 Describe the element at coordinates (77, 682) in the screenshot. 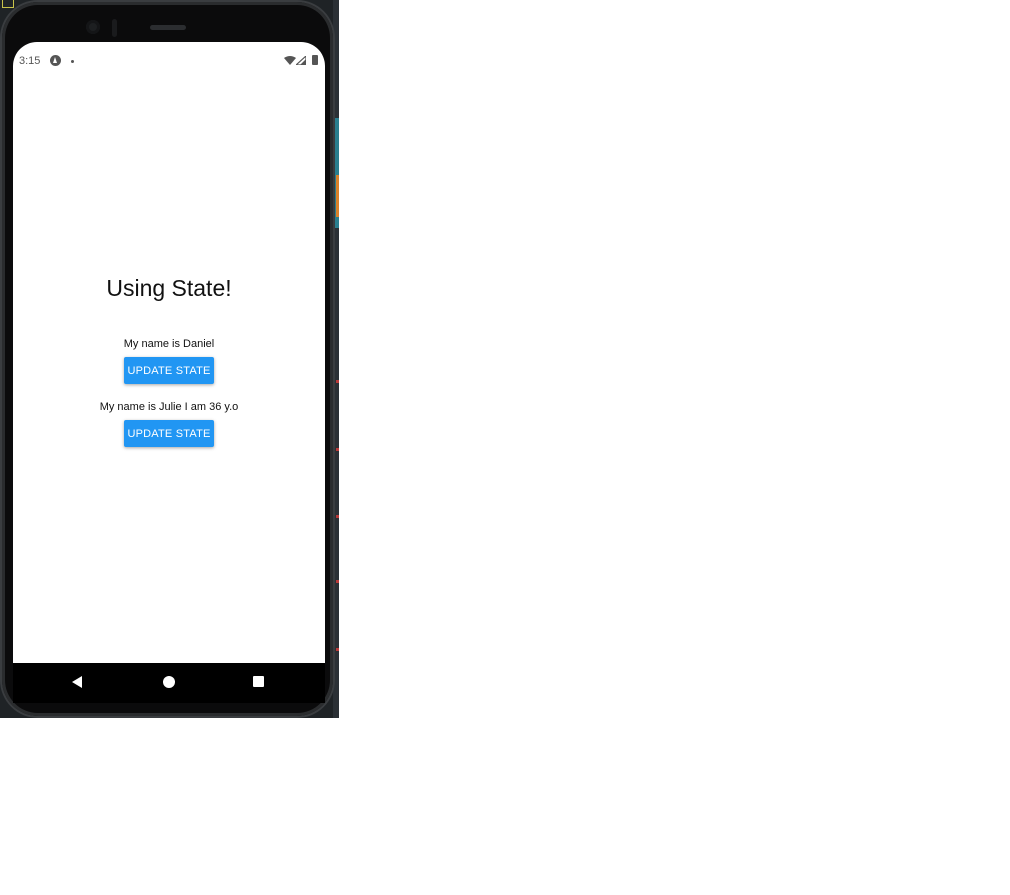

I see `back-icon` at that location.